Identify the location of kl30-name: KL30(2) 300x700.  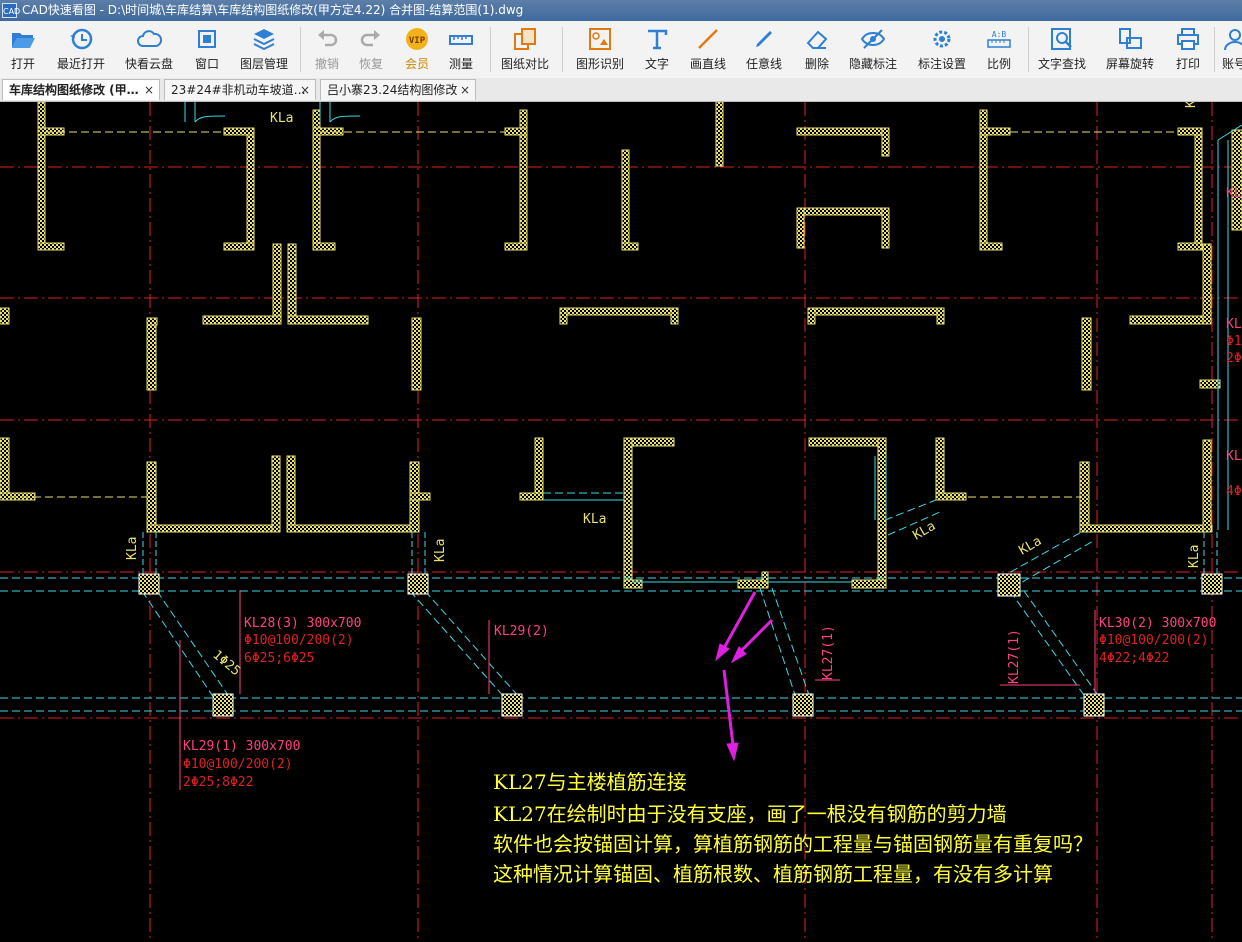
(1157, 623).